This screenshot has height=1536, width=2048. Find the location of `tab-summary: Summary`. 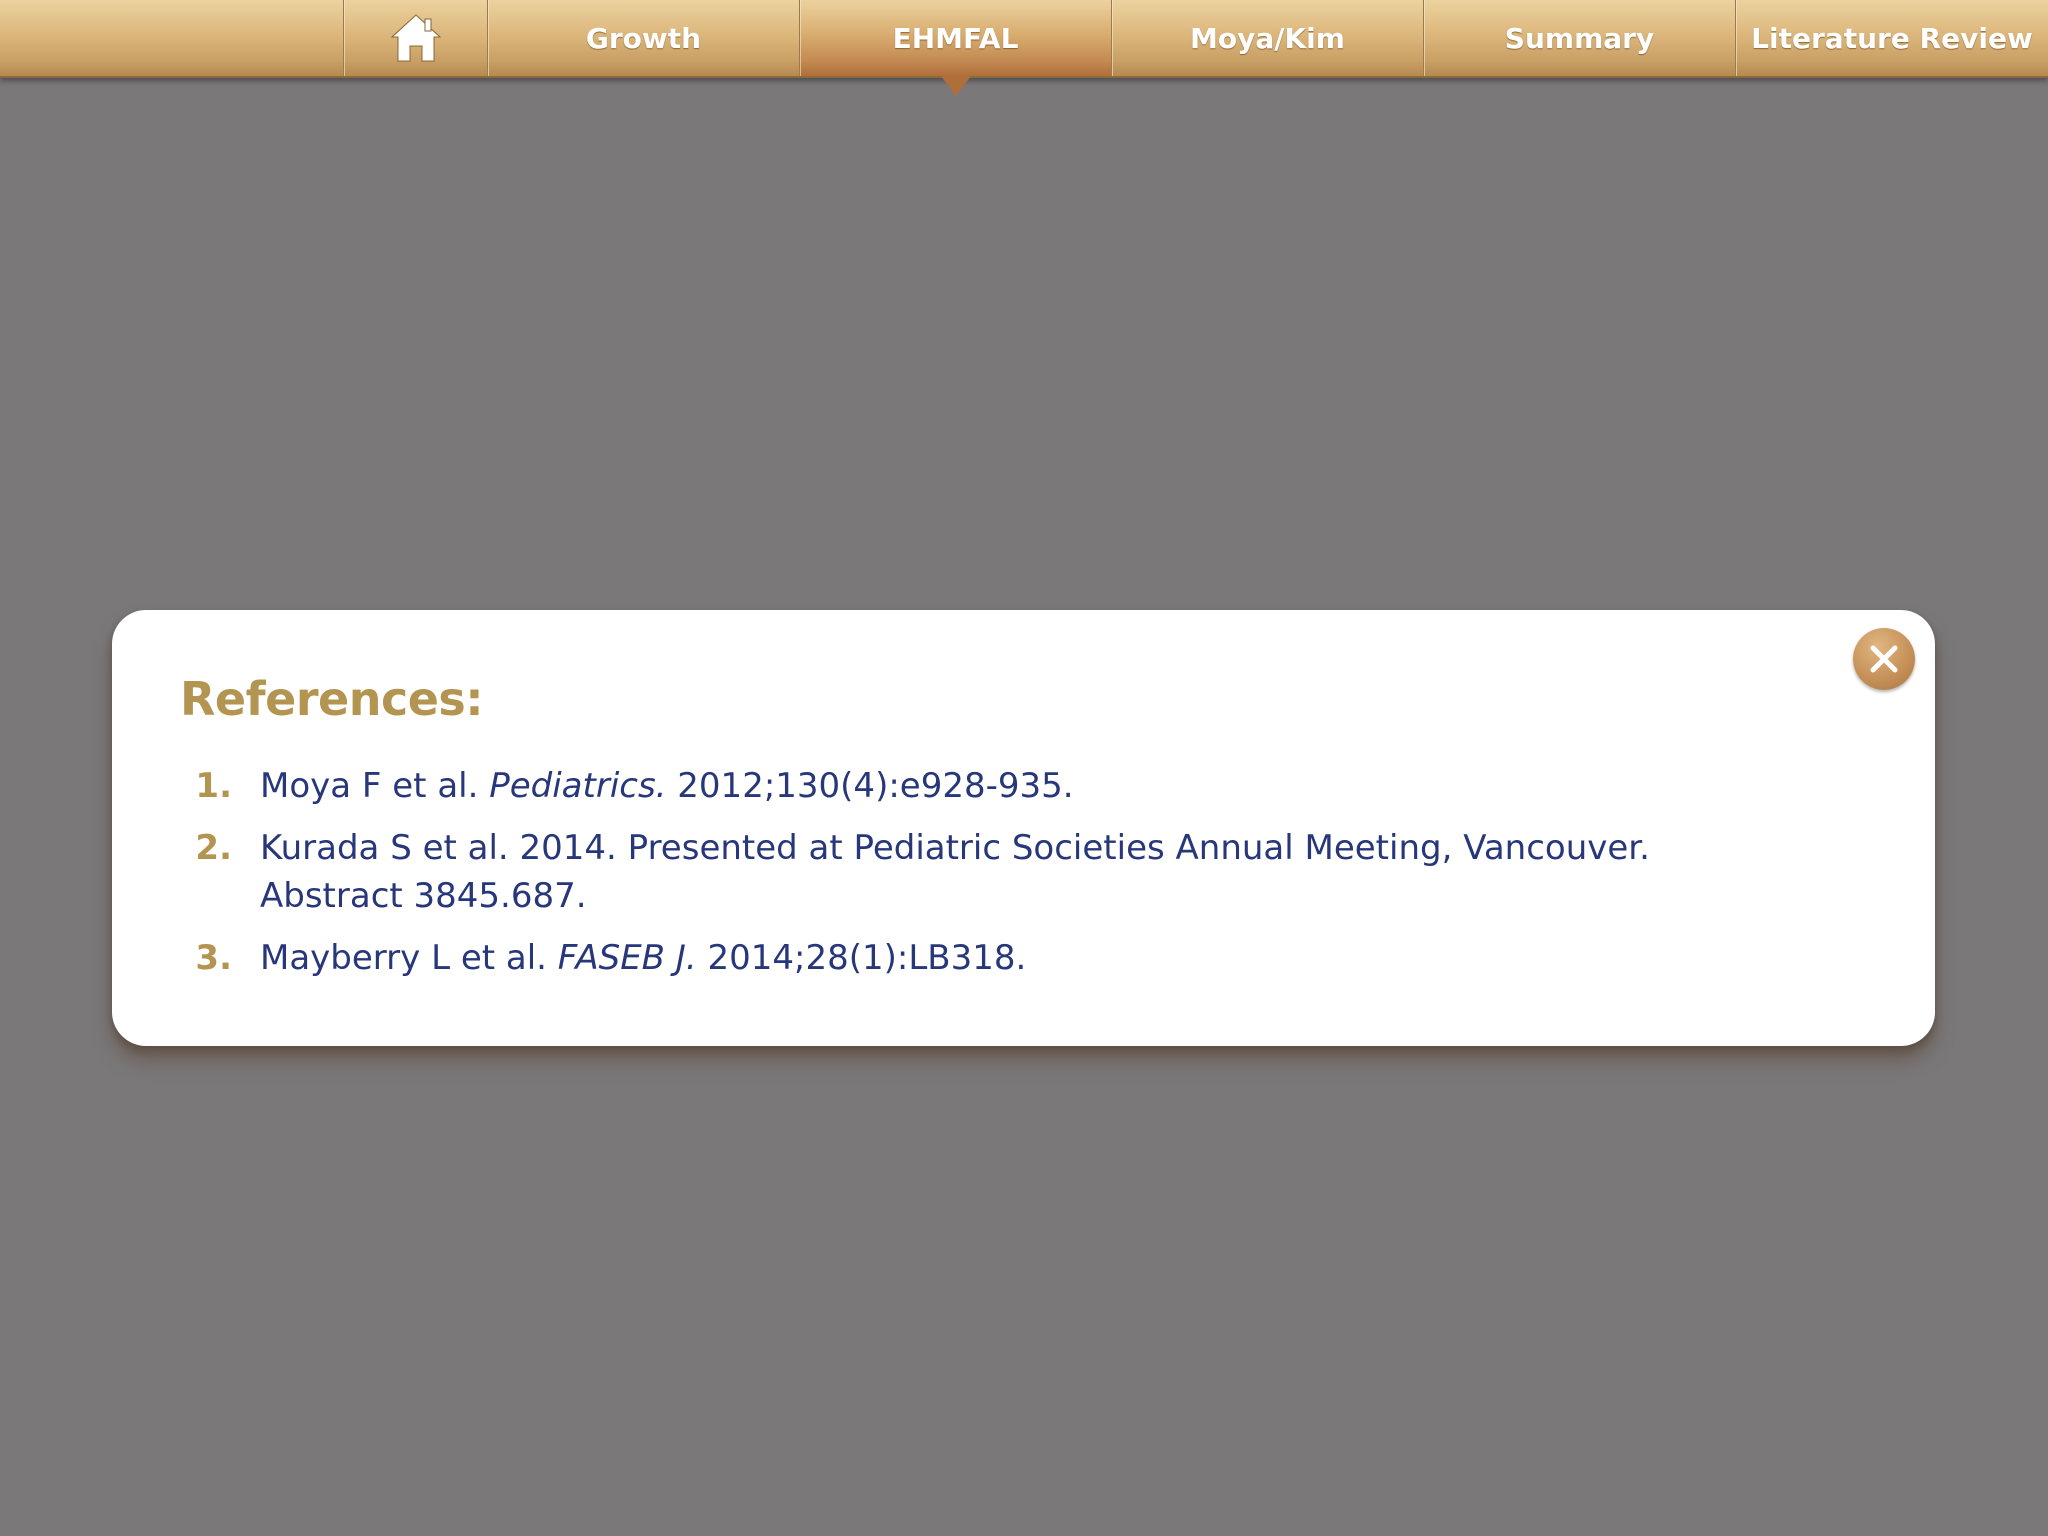

tab-summary: Summary is located at coordinates (1579, 38).